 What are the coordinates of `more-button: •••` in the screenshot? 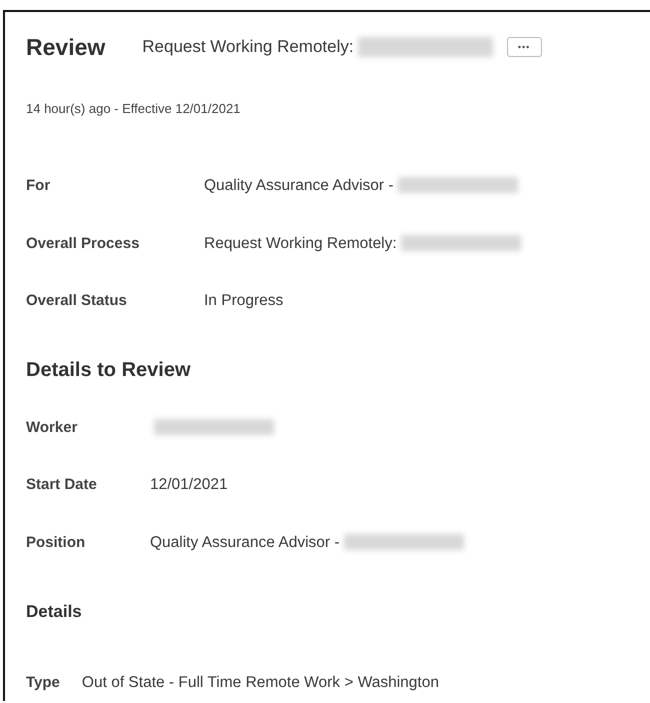 It's located at (524, 47).